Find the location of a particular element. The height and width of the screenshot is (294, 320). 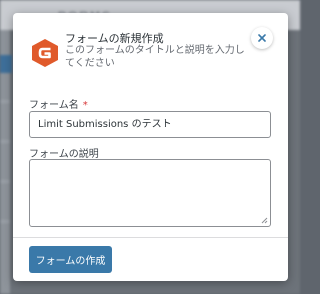

required-mark: * is located at coordinates (85, 105).